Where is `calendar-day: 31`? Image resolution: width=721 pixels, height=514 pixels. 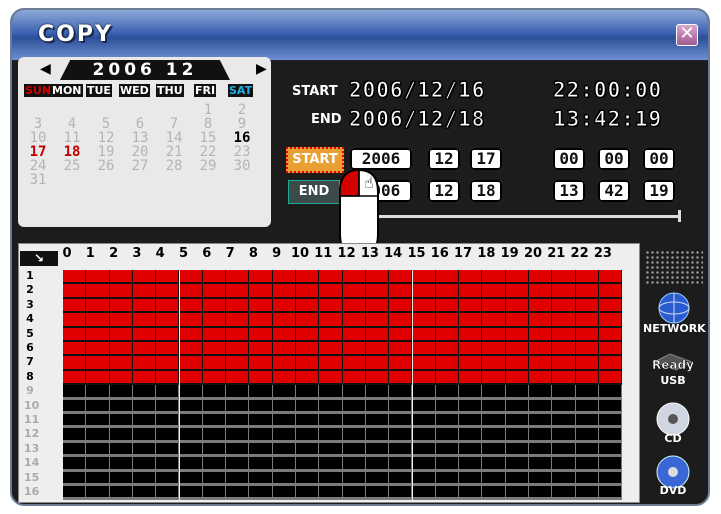
calendar-day: 31 is located at coordinates (38, 180).